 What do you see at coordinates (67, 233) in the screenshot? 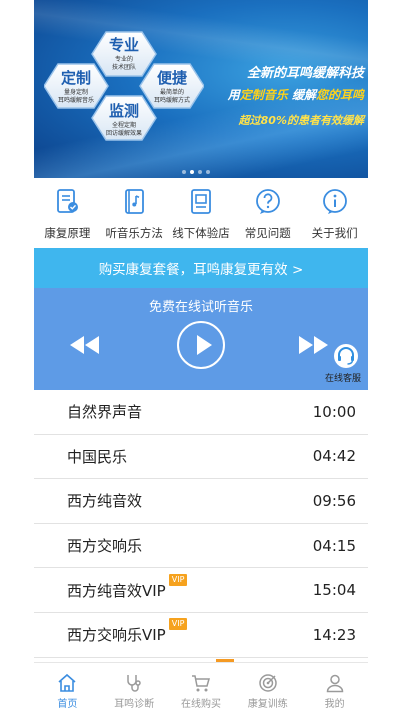
I see `nav-label: 康复原理` at bounding box center [67, 233].